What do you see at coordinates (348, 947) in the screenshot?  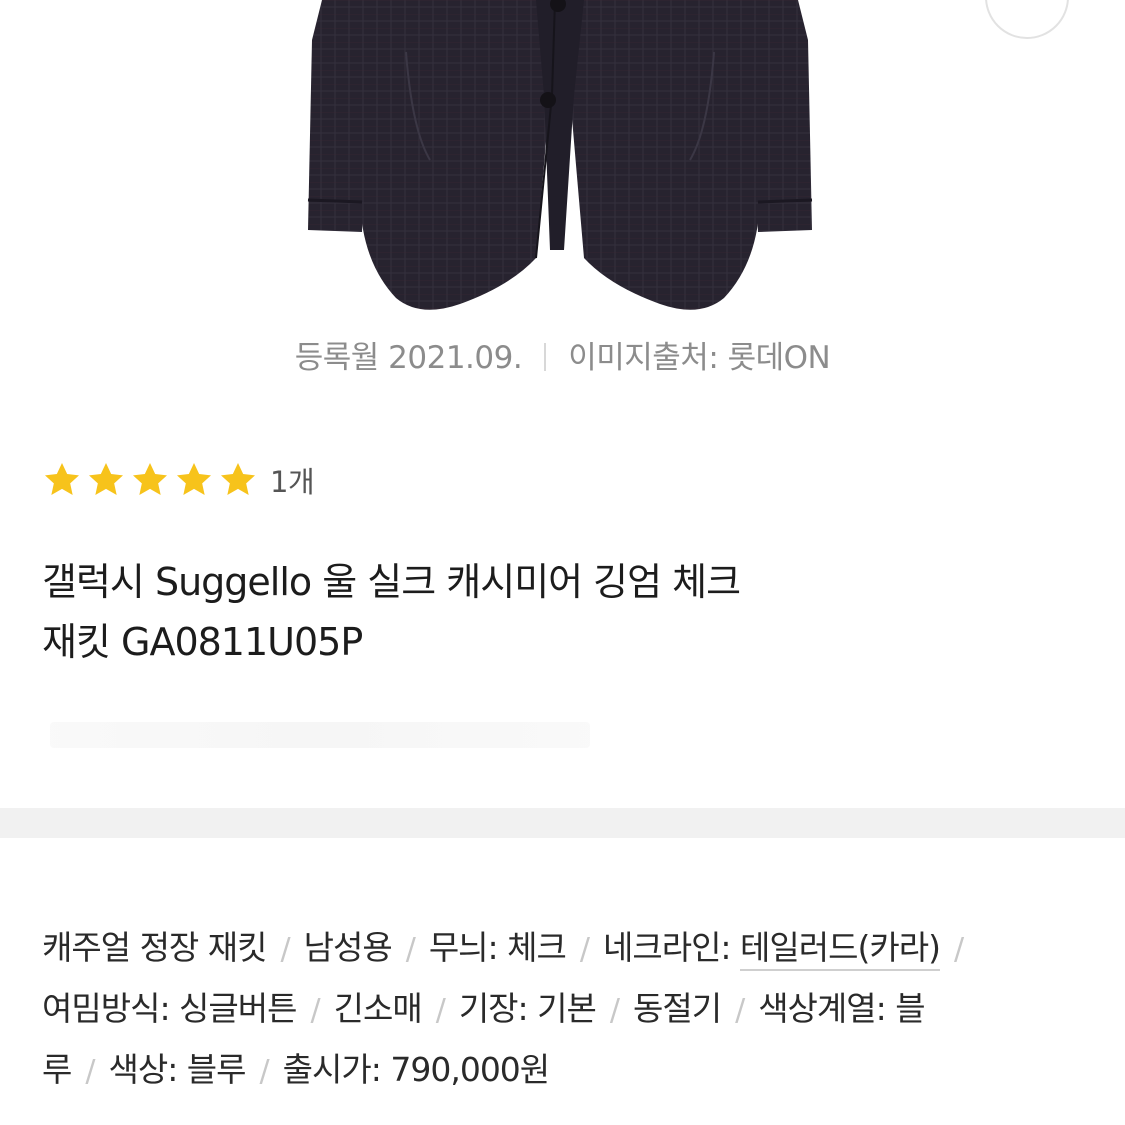 I see `spec-item: 남성용` at bounding box center [348, 947].